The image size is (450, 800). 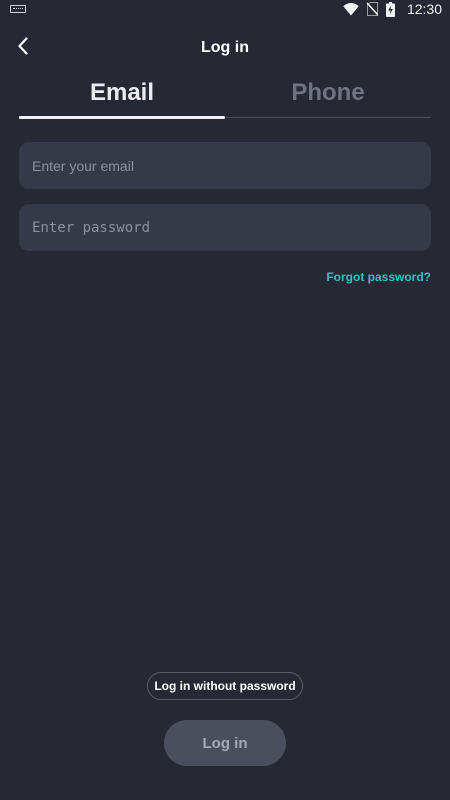 I want to click on status-time: 12:30, so click(x=424, y=9).